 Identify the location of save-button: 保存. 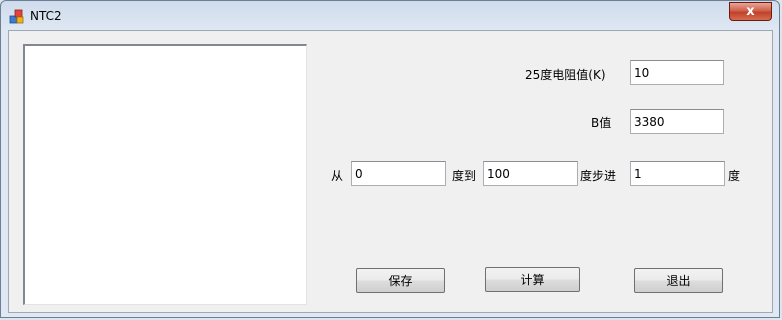
(400, 280).